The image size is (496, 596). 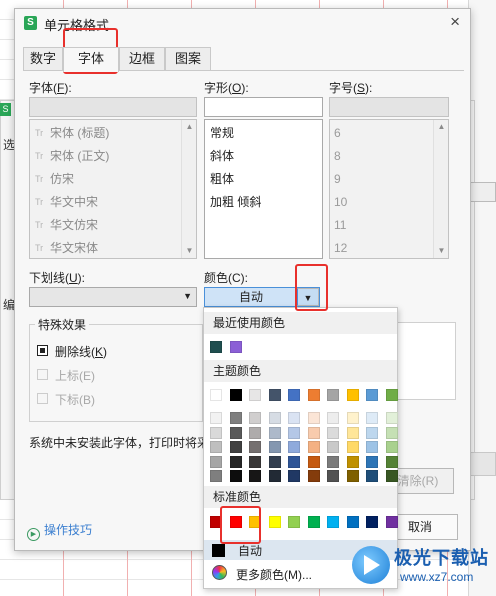 What do you see at coordinates (113, 202) in the screenshot?
I see `list-item: Tr 华文中宋` at bounding box center [113, 202].